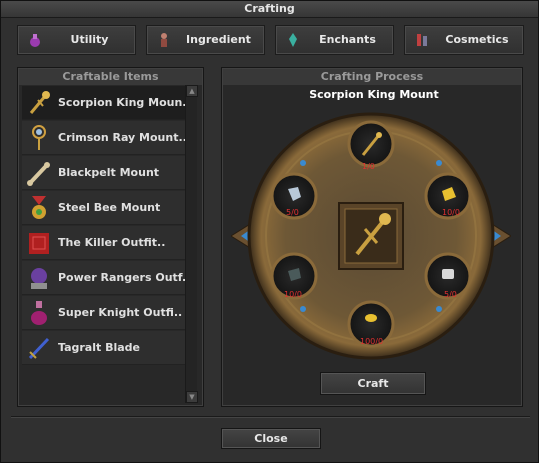 The height and width of the screenshot is (463, 539). What do you see at coordinates (39, 102) in the screenshot?
I see `scepter-icon` at bounding box center [39, 102].